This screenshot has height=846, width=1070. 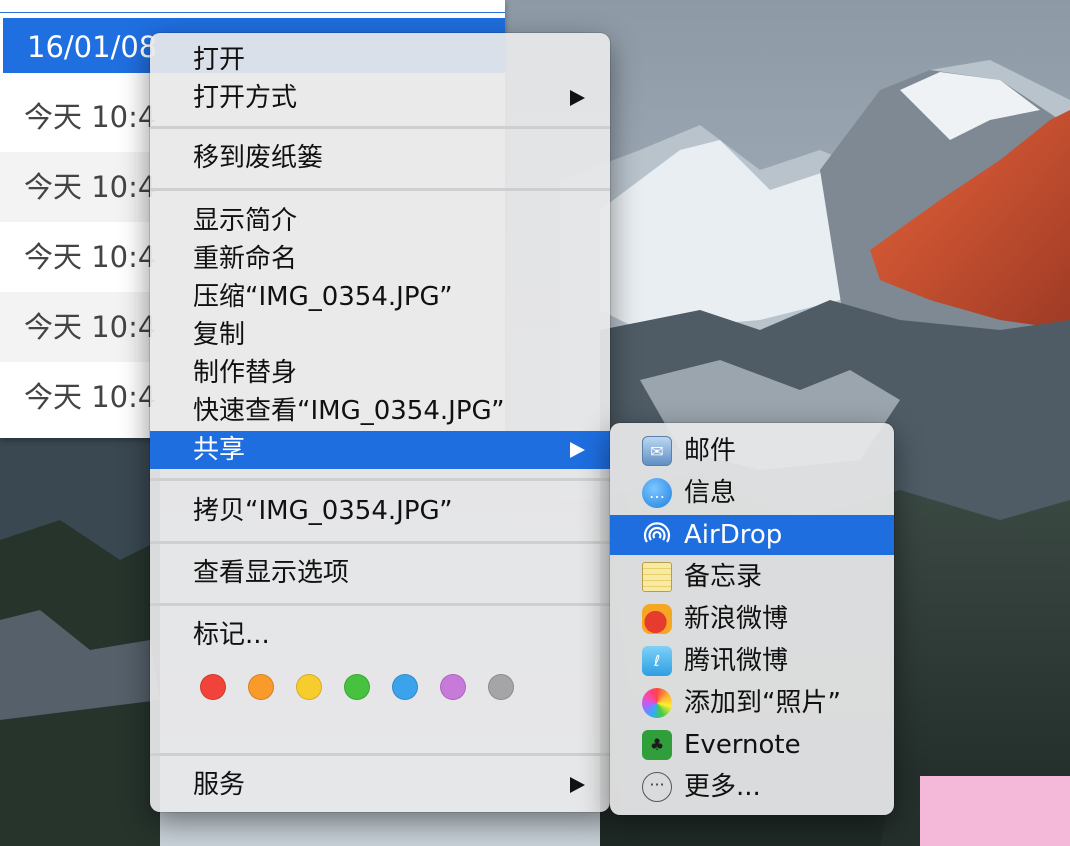 I want to click on tag-purple-dot, so click(x=453, y=687).